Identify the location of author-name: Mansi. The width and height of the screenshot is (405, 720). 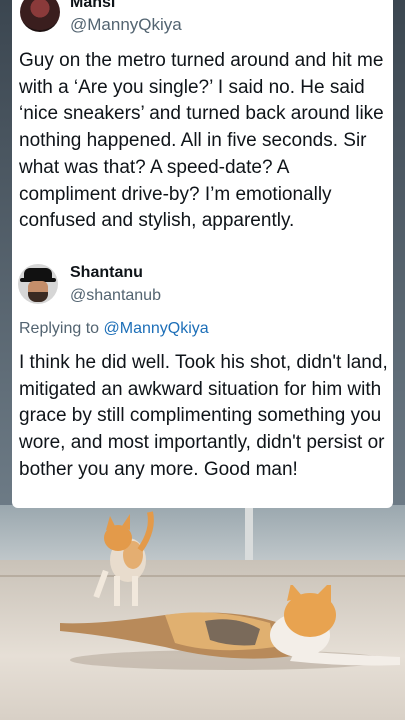
(92, 6).